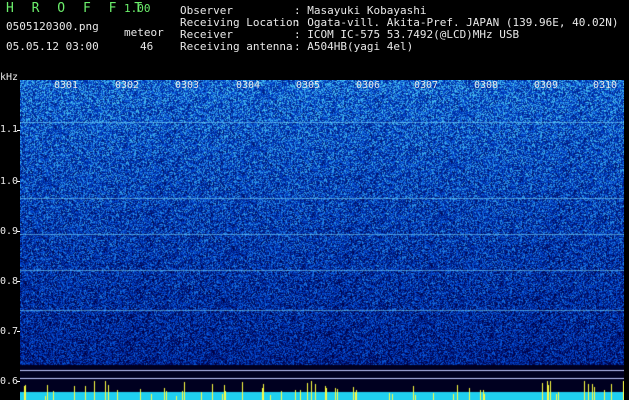 This screenshot has height=400, width=629. I want to click on y-tick-label: 0.8, so click(9, 281).